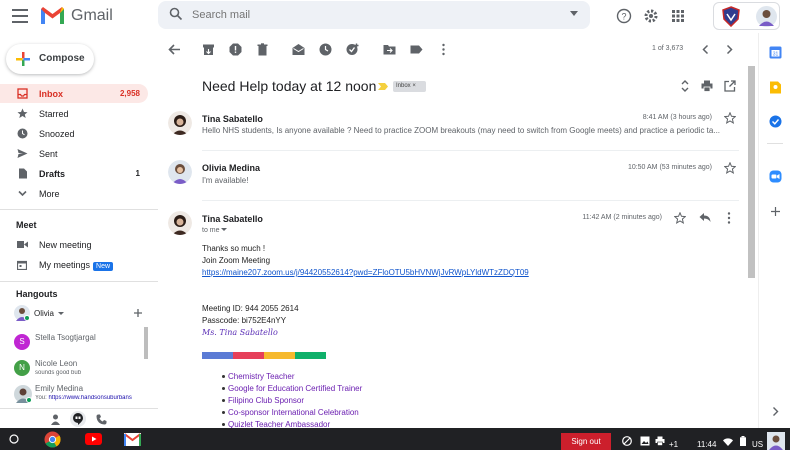 Image resolution: width=790 pixels, height=450 pixels. Describe the element at coordinates (730, 86) in the screenshot. I see `open-new-window-icon` at that location.